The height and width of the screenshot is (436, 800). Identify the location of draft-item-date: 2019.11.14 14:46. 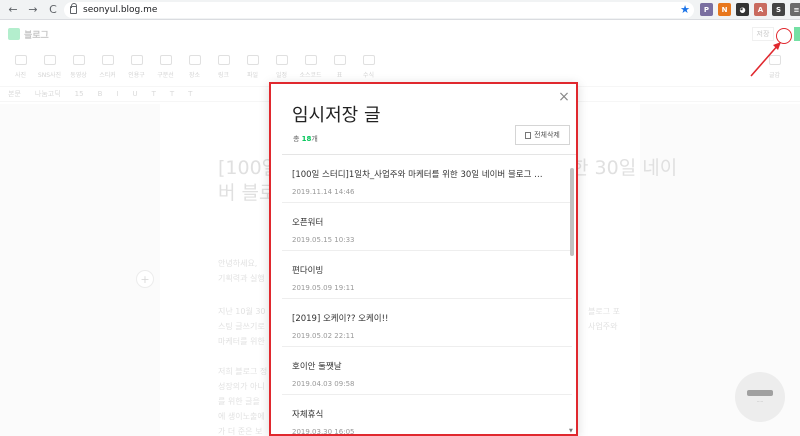
(323, 192).